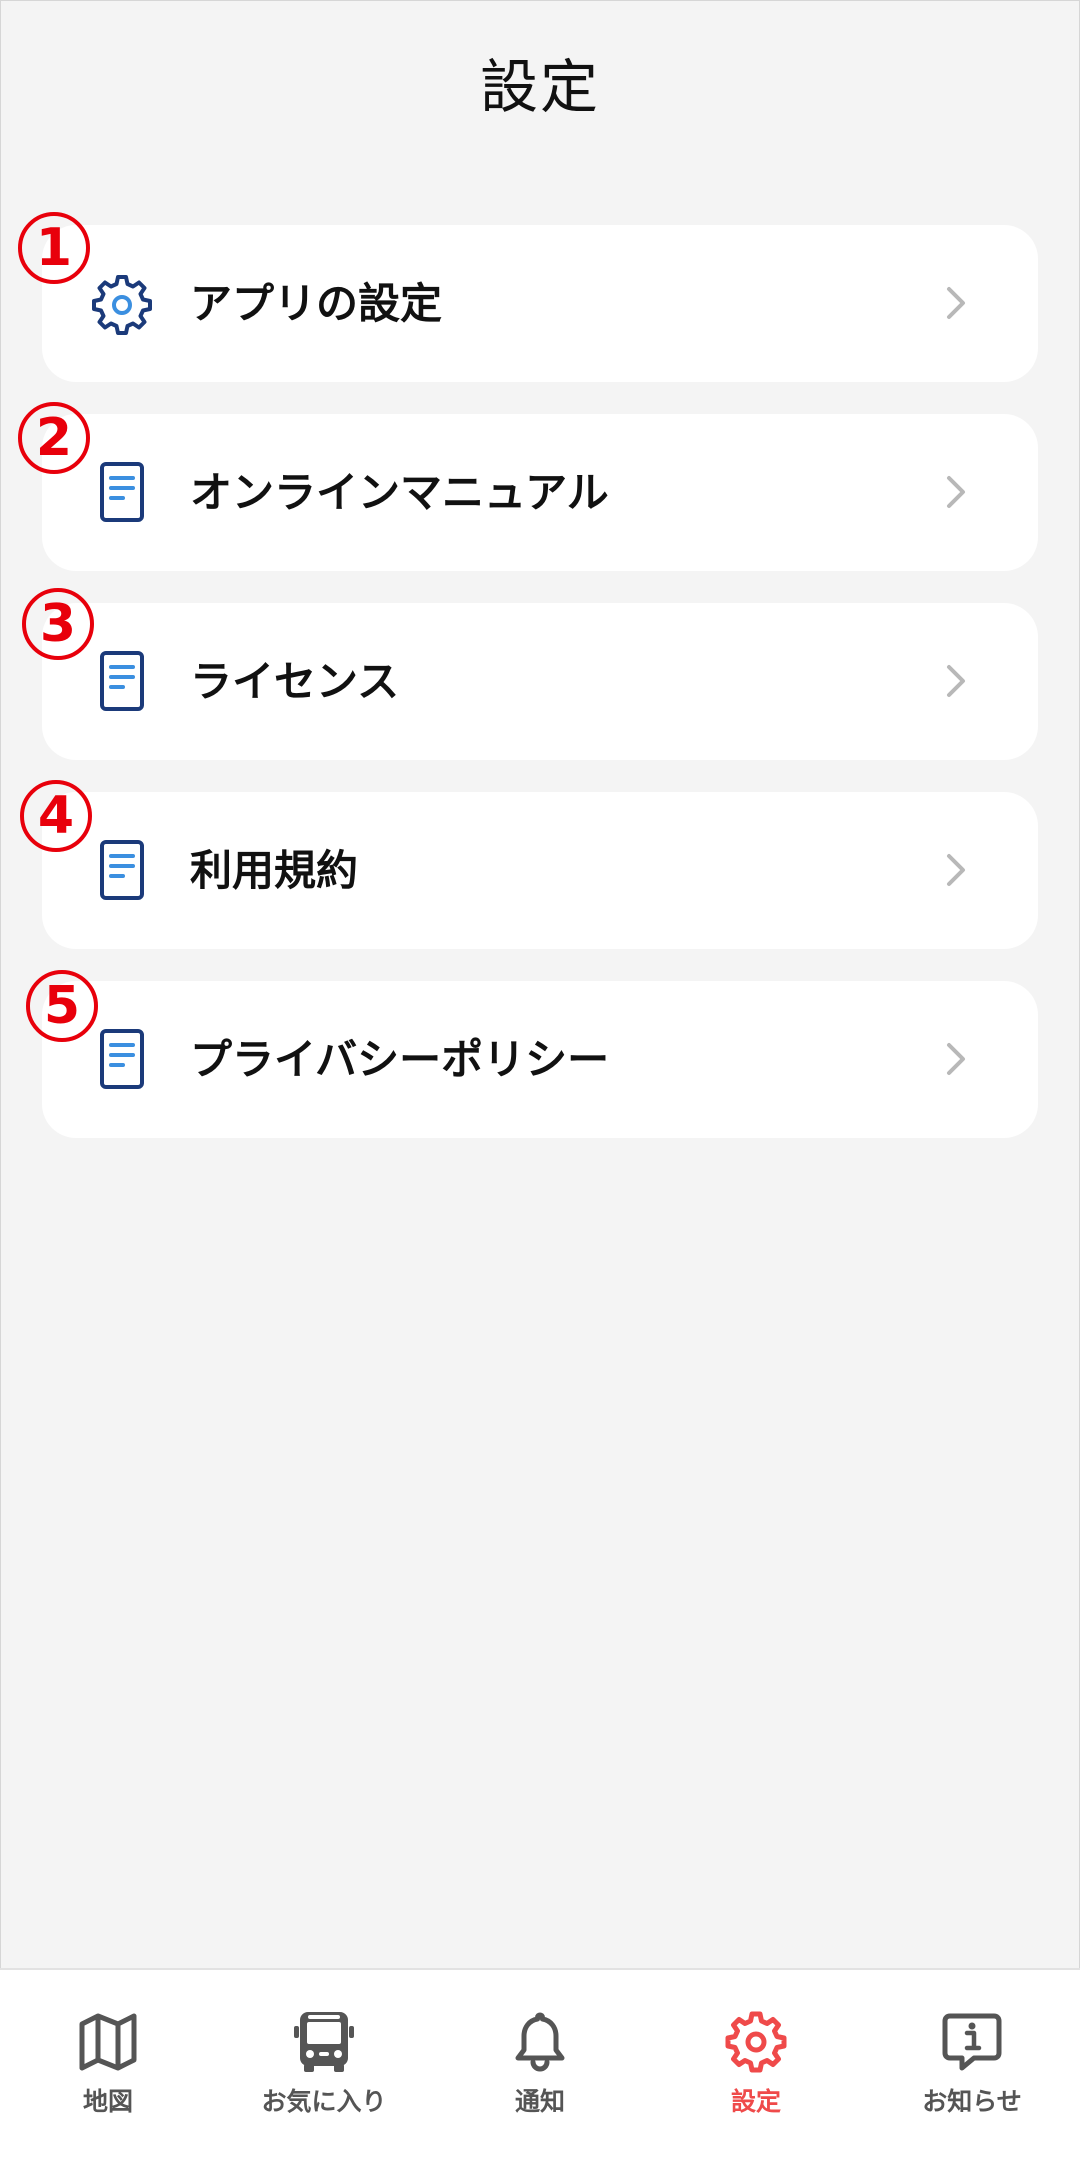  I want to click on tab-announcements: お知らせ, so click(972, 2065).